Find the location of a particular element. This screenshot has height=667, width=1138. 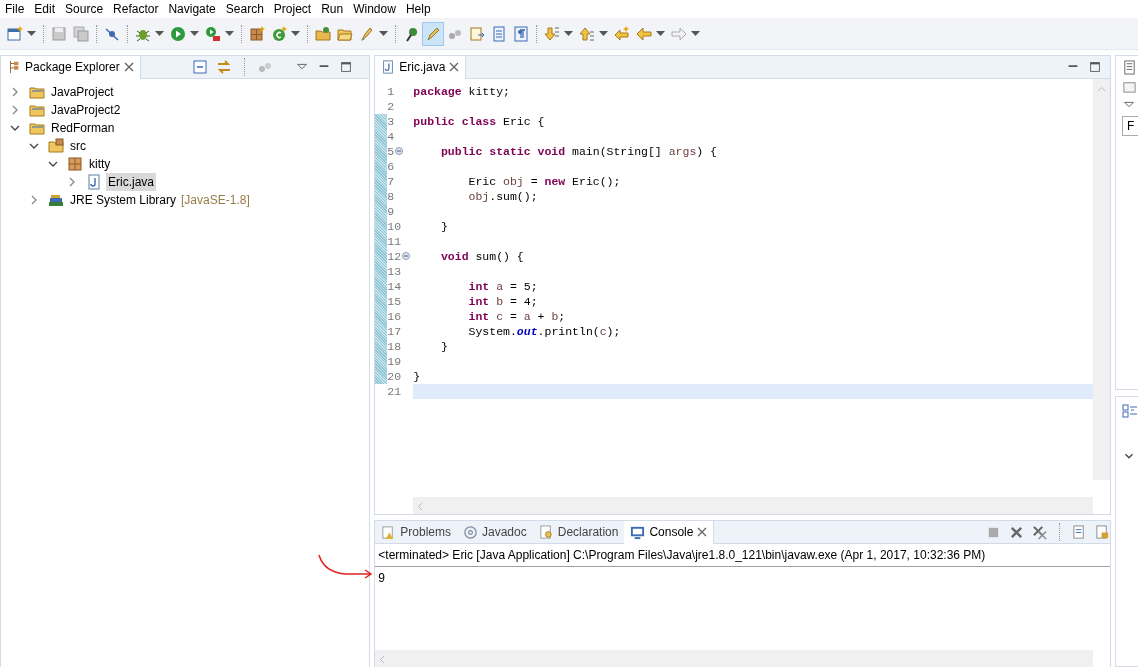

line-number: 13 is located at coordinates (394, 271).